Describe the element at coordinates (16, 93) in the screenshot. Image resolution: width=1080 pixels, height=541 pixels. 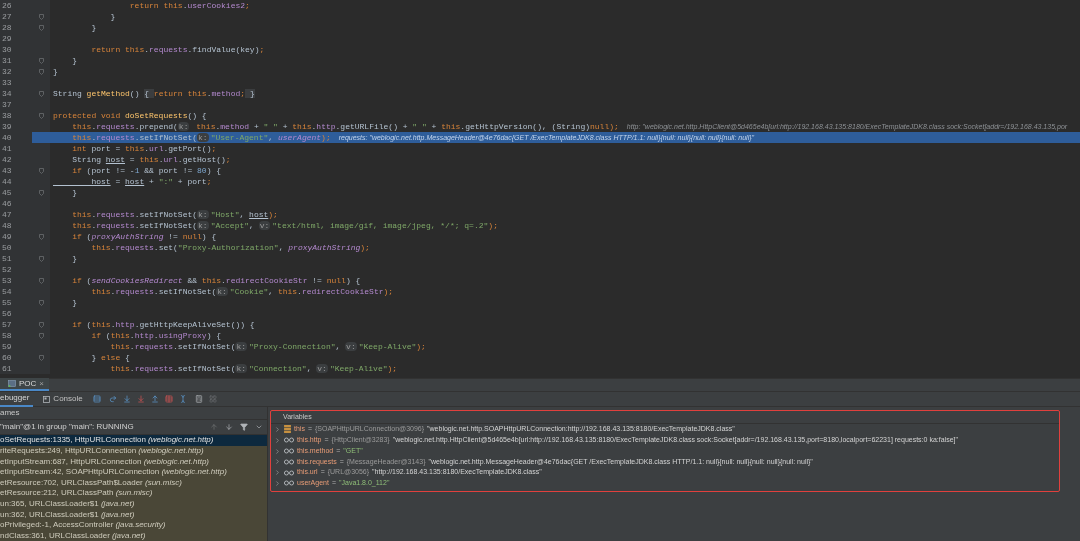
I see `line-number: 34` at that location.